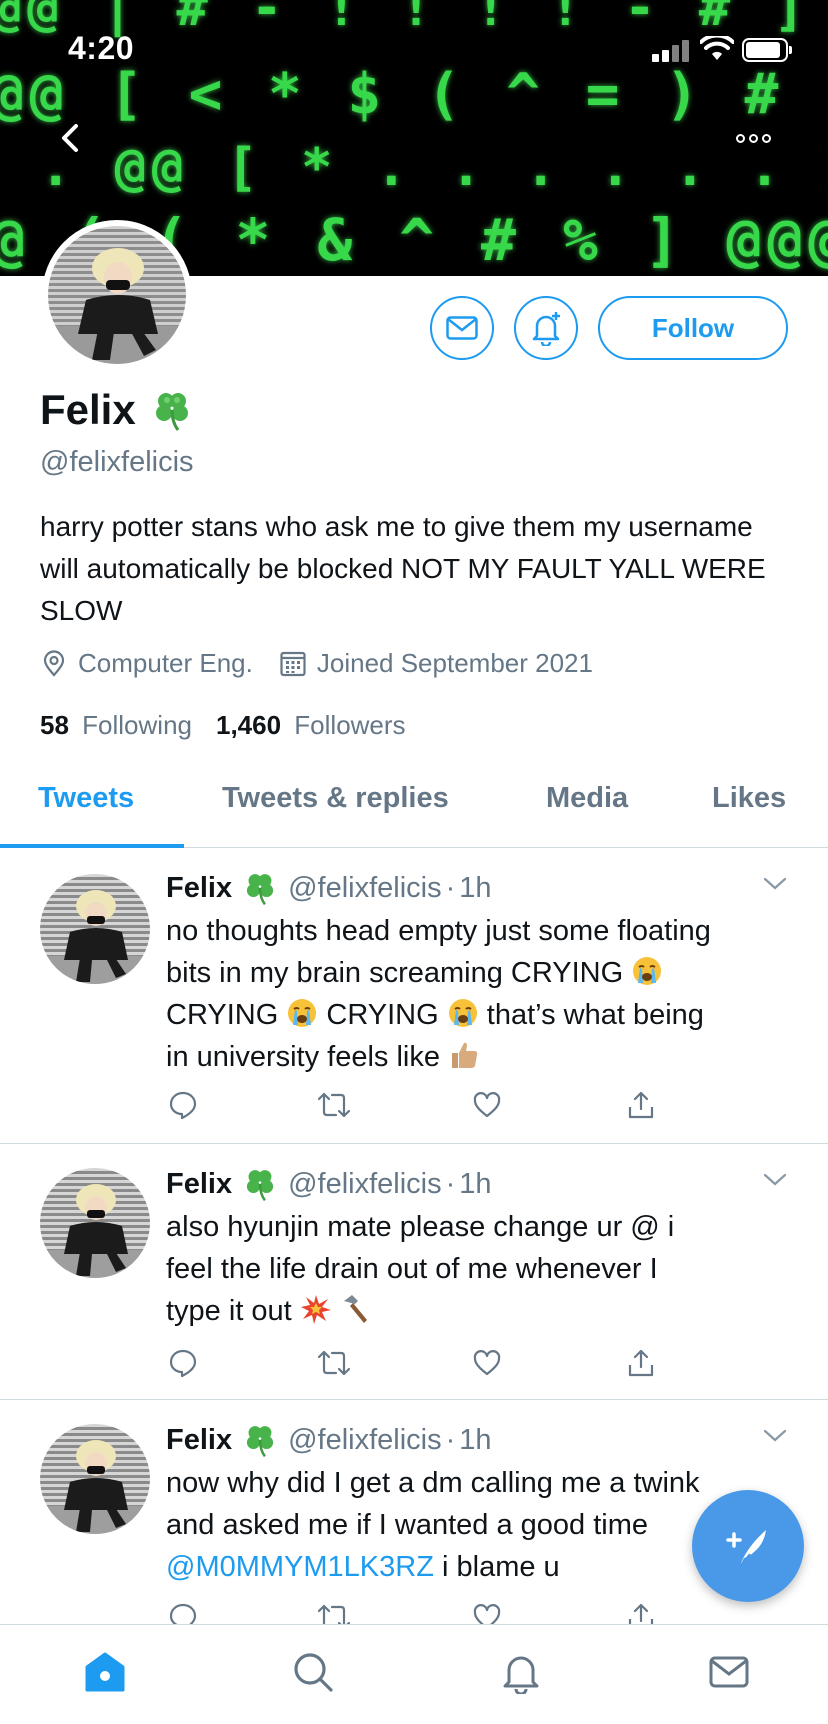 The image size is (828, 1724). What do you see at coordinates (86, 798) in the screenshot?
I see `tab-tweets: Tweets` at bounding box center [86, 798].